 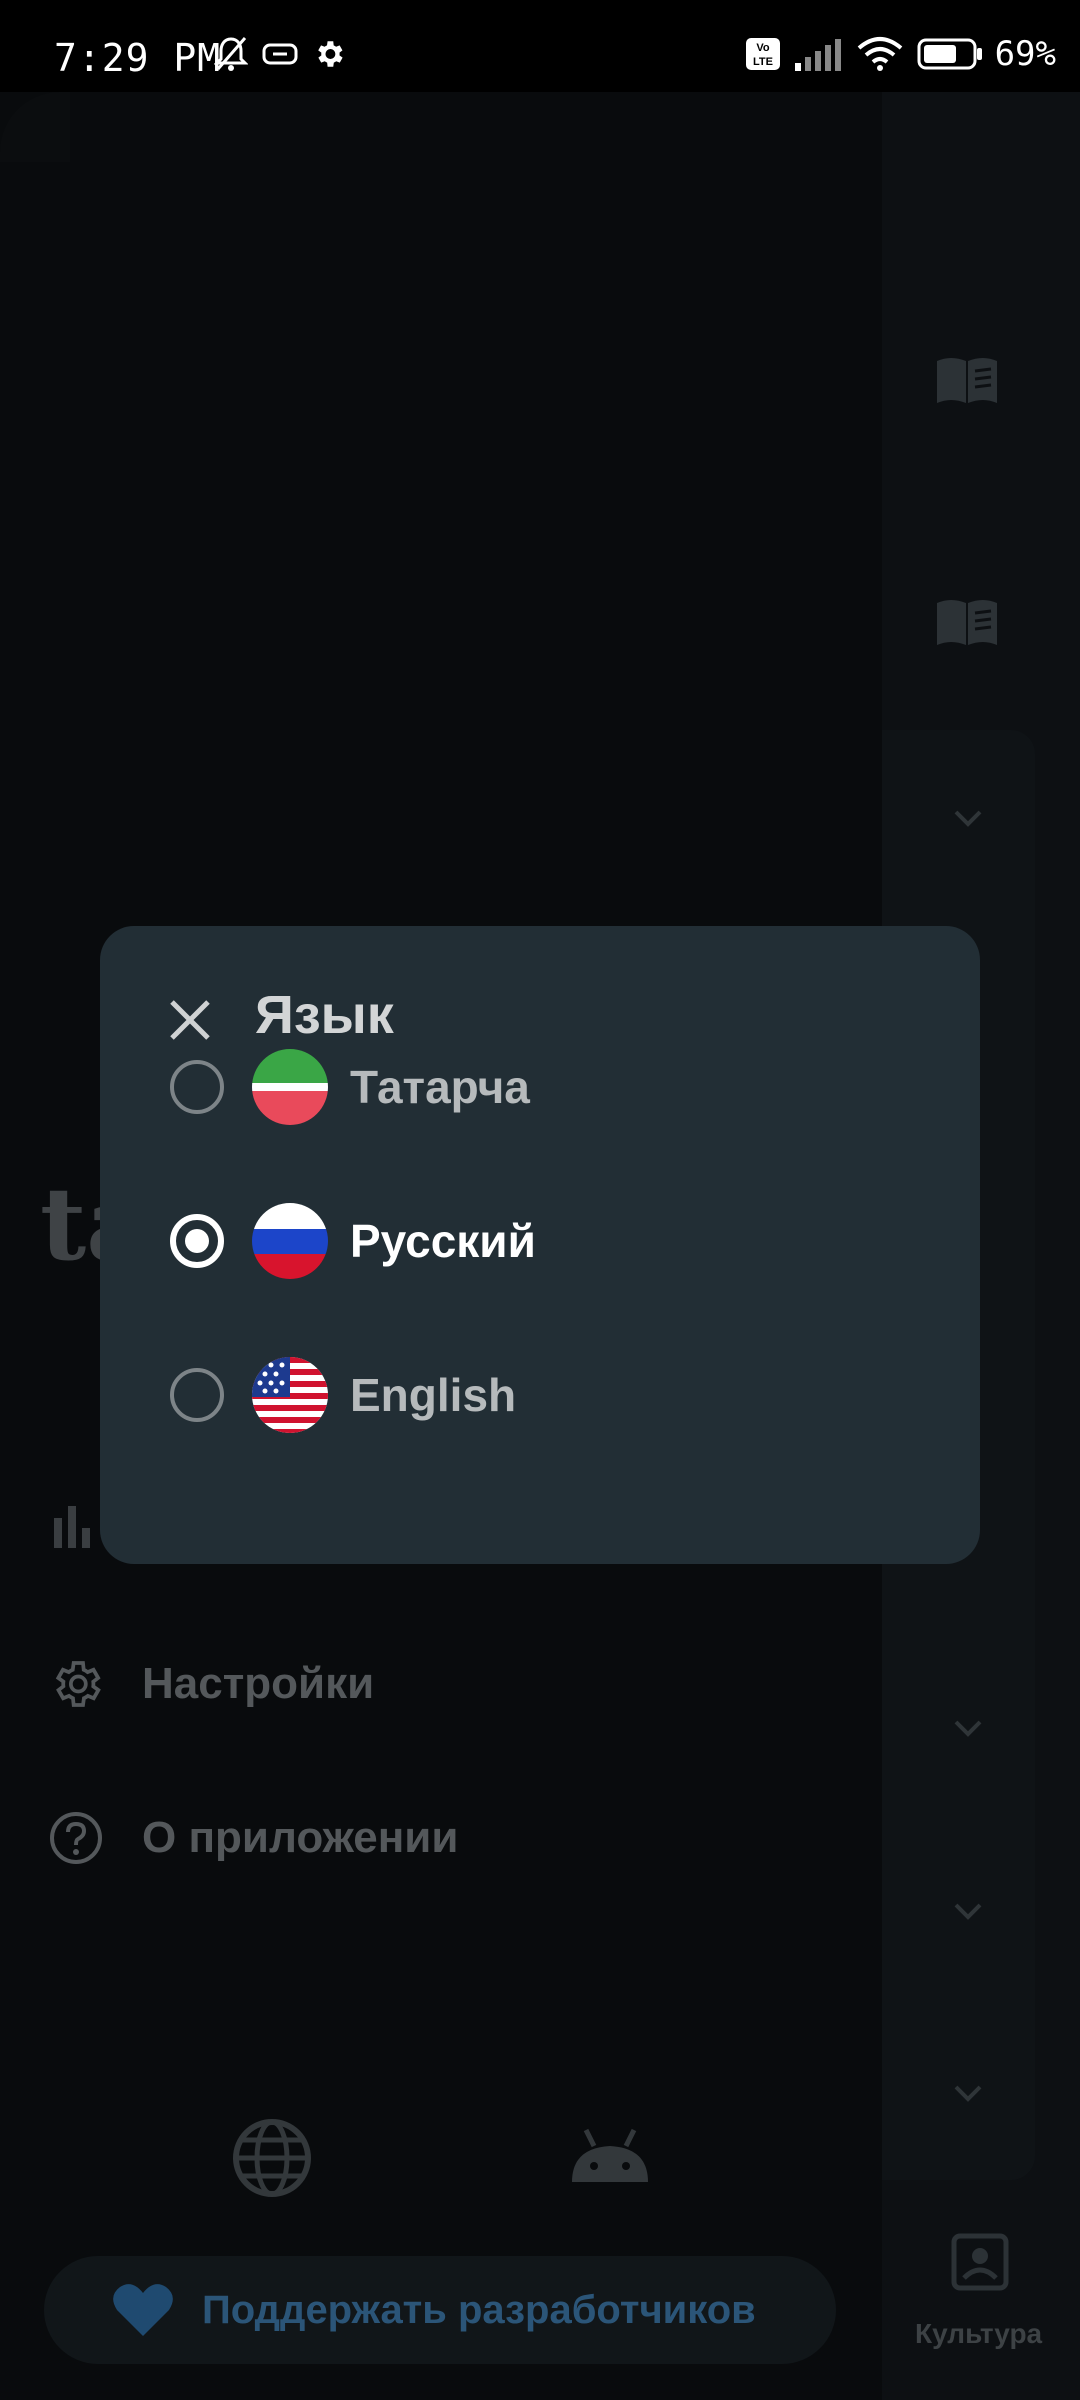 I want to click on android-icon, so click(x=610, y=2158).